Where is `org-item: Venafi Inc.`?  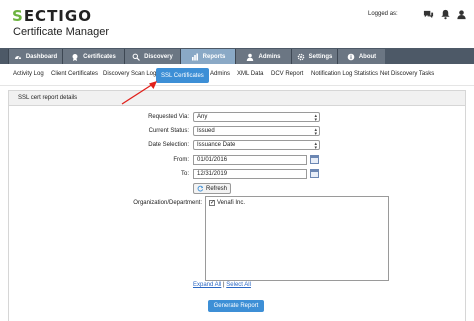 org-item: Venafi Inc. is located at coordinates (227, 202).